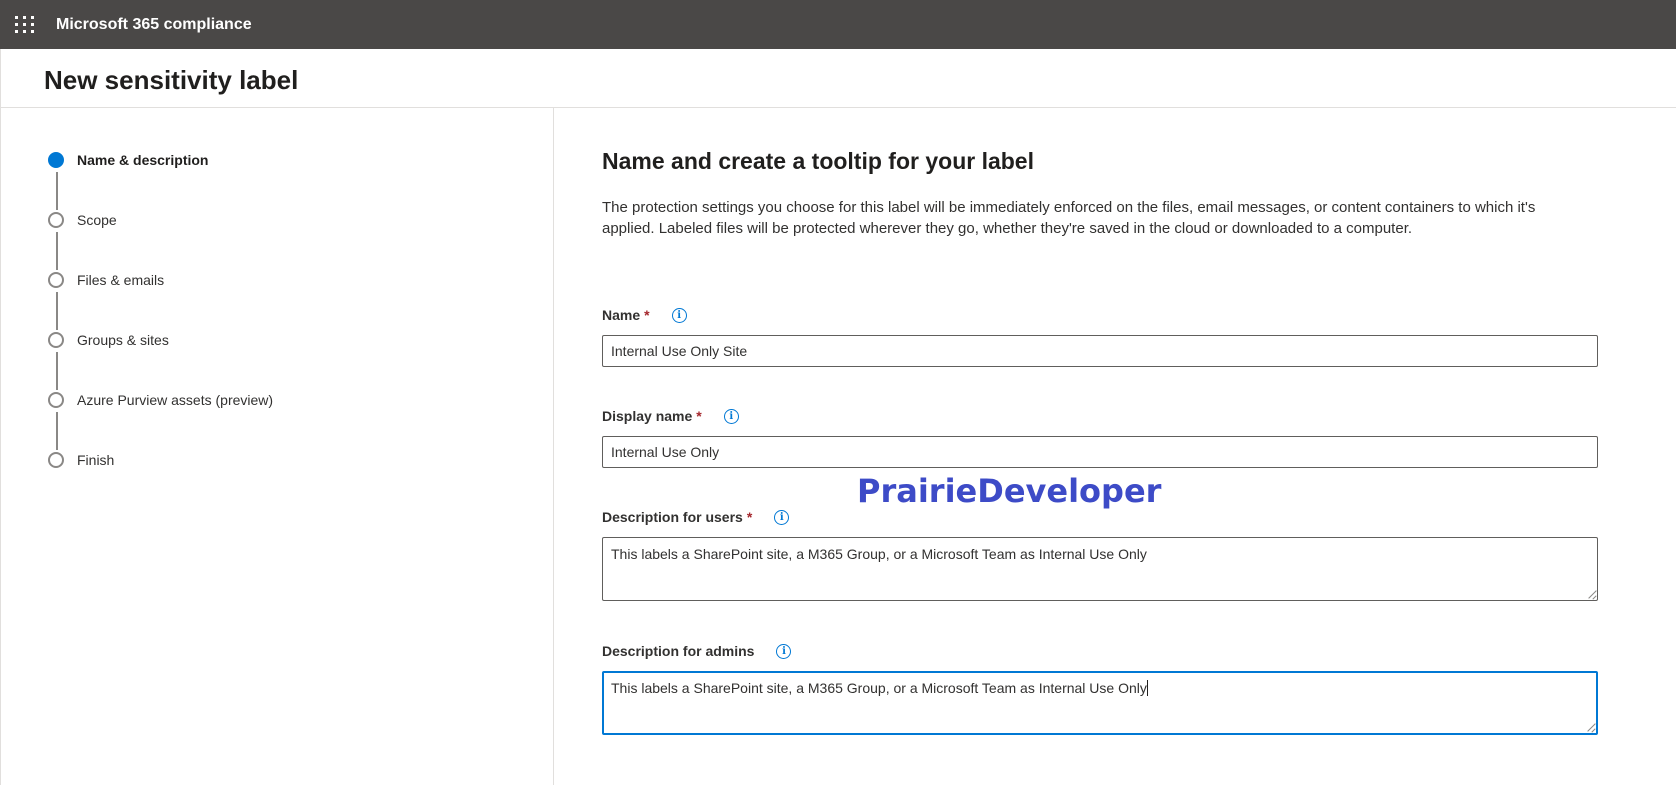  I want to click on top-bar: Microsoft 365 compliance, so click(838, 24).